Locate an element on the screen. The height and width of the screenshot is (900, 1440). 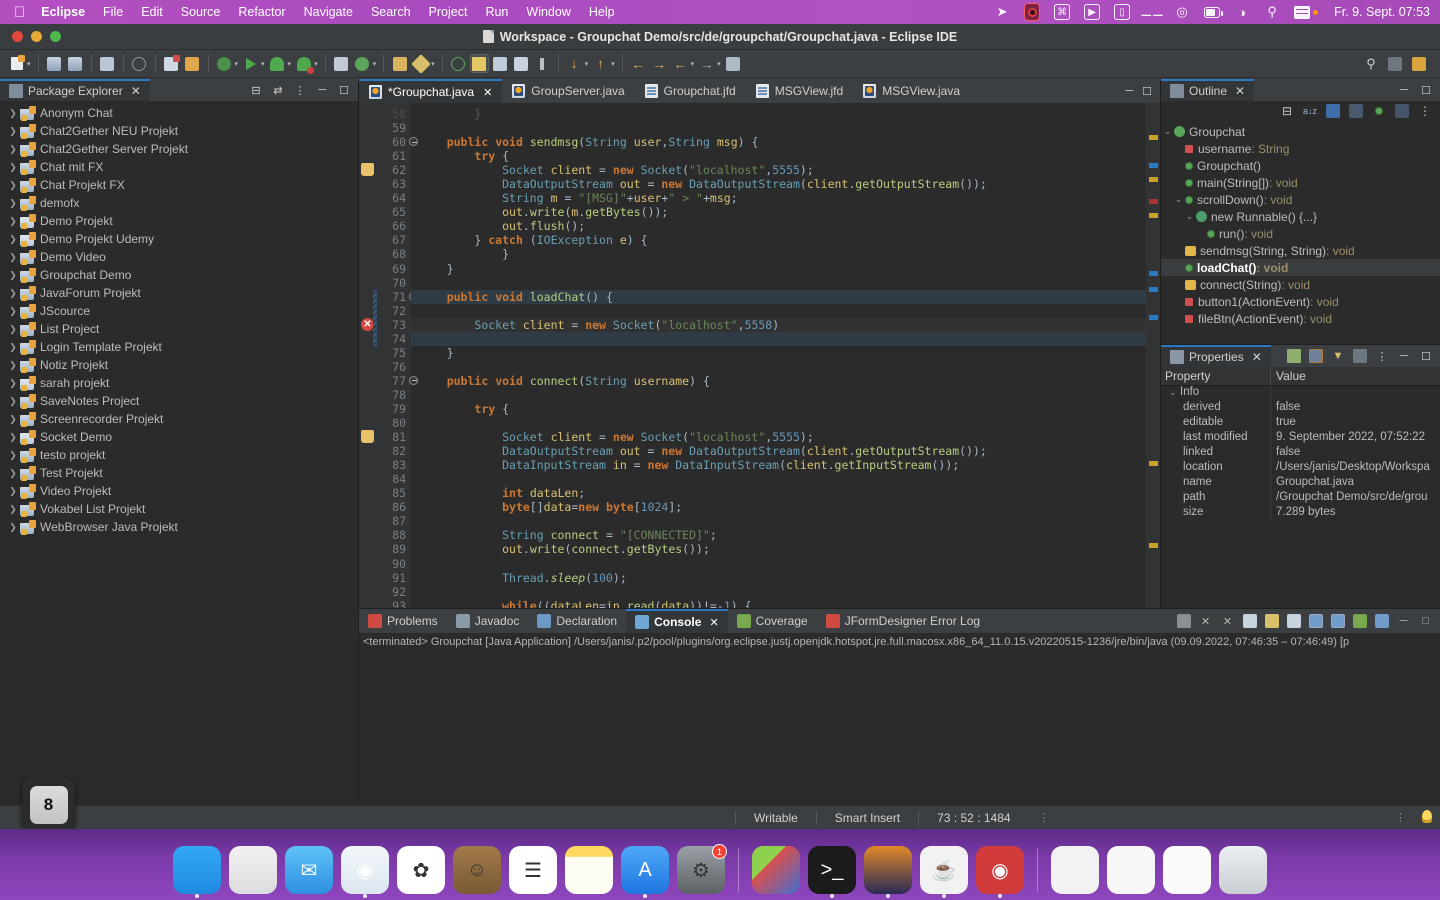
outline-item: Groupchat() is located at coordinates (1300, 165).